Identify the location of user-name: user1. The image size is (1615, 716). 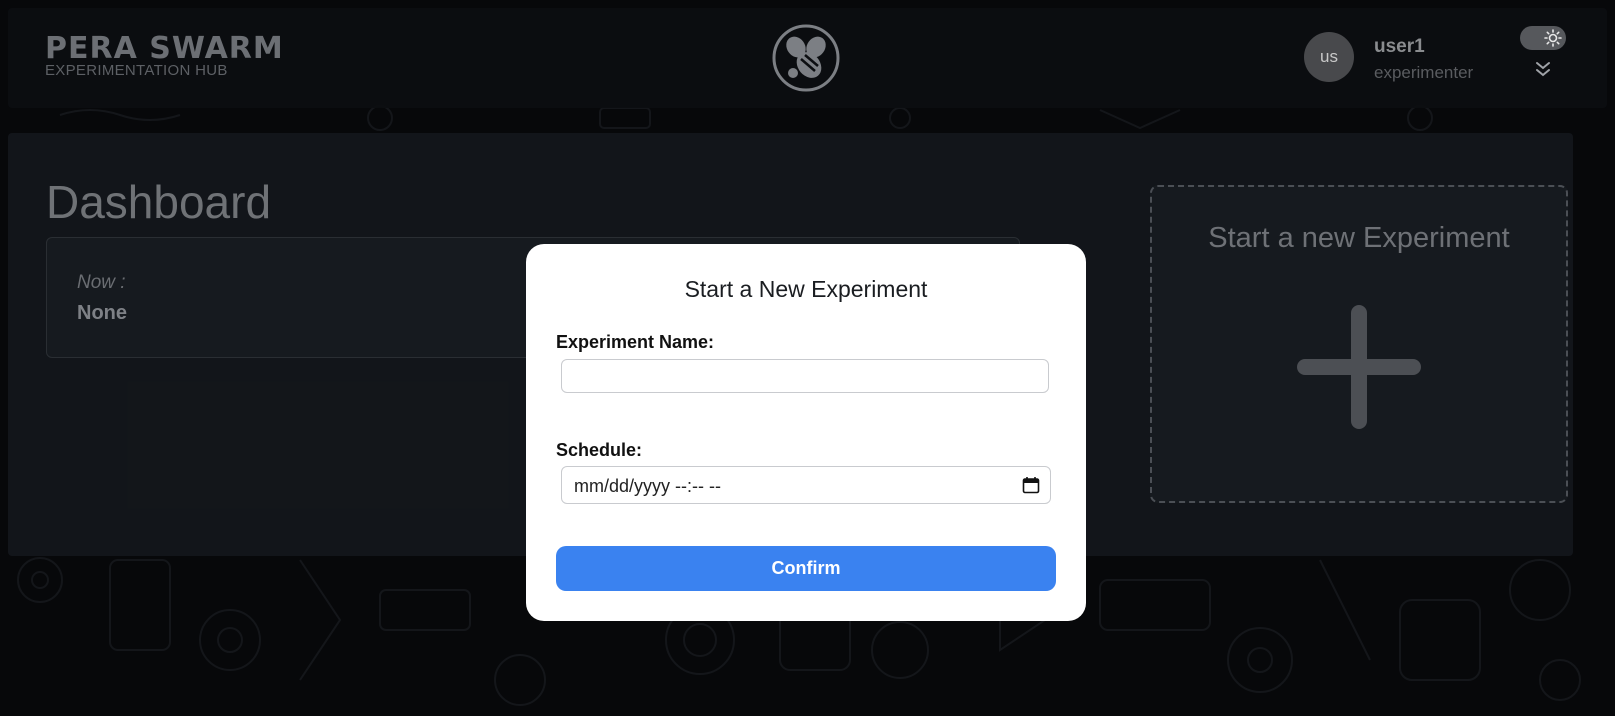
(1399, 46).